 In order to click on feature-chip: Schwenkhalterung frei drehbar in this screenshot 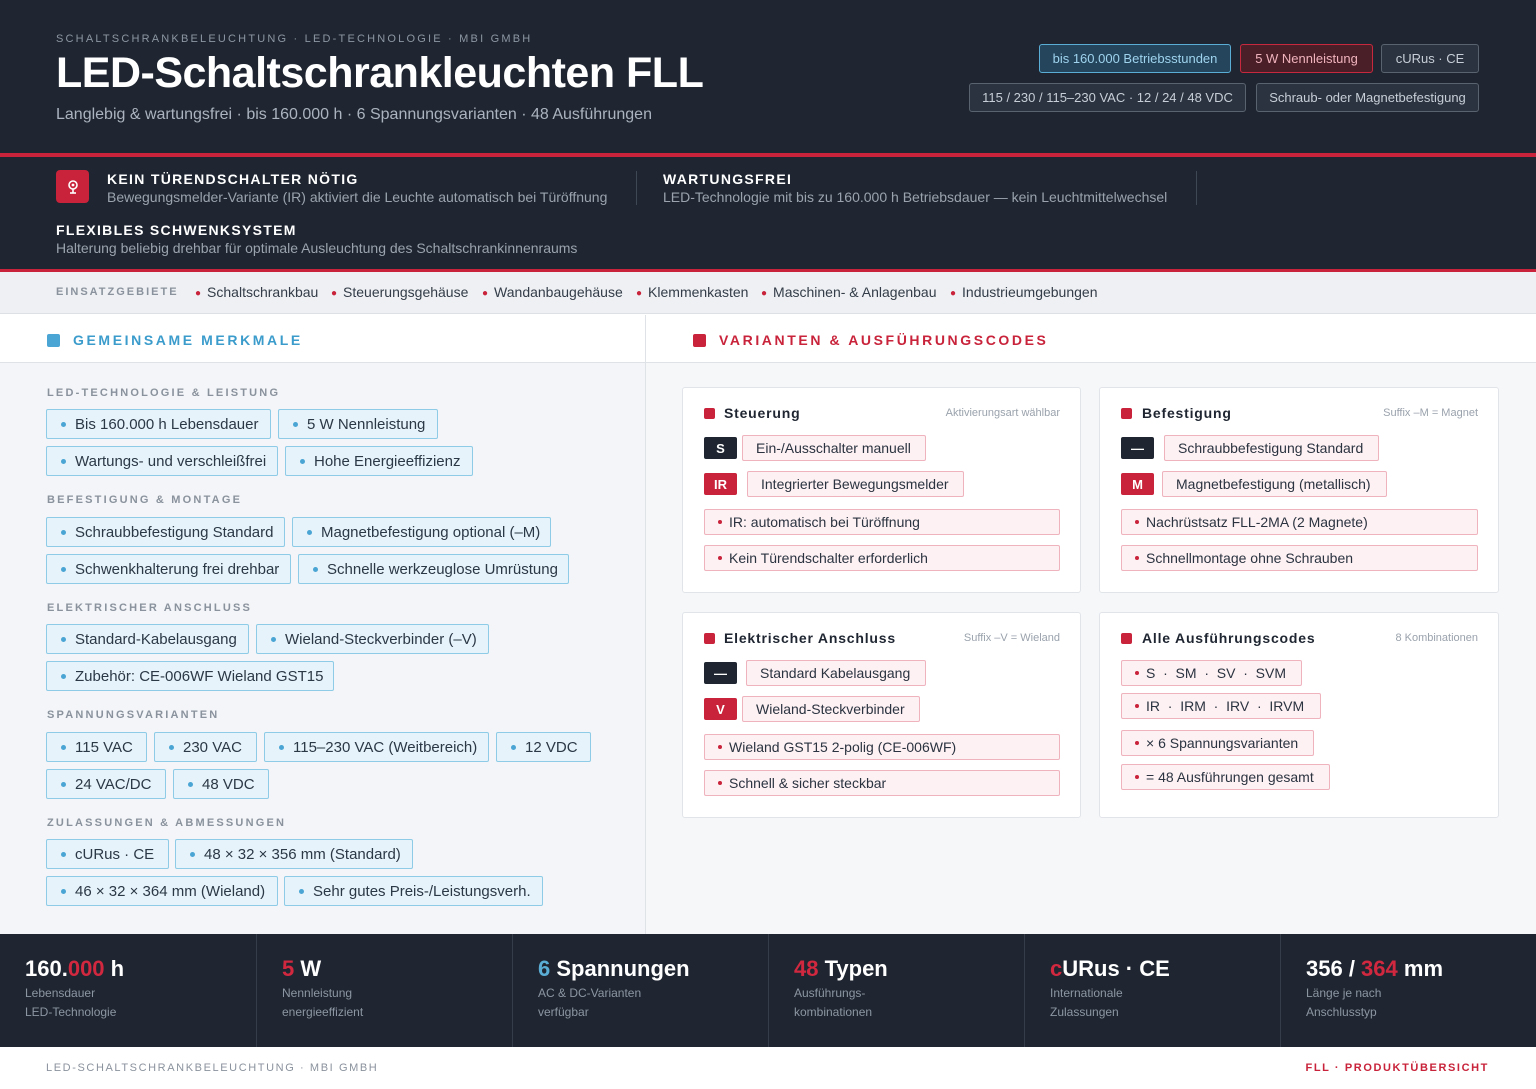, I will do `click(168, 569)`.